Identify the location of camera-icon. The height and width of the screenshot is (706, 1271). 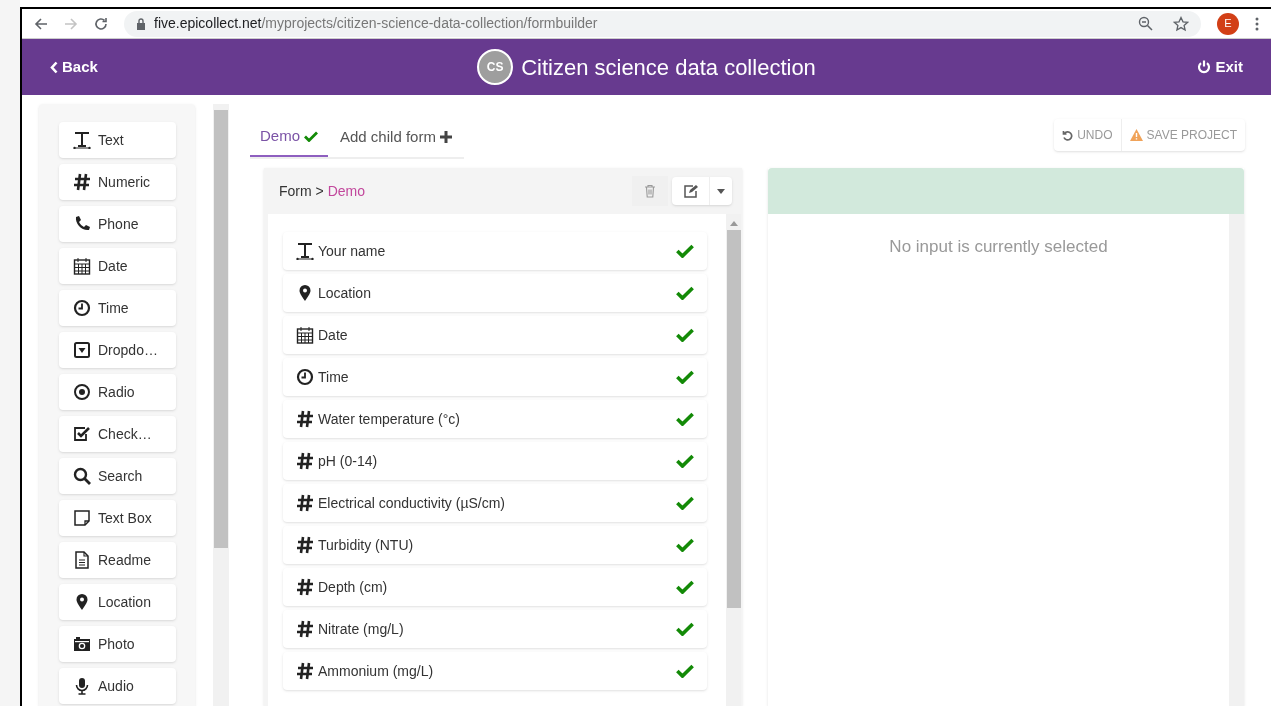
(82, 644).